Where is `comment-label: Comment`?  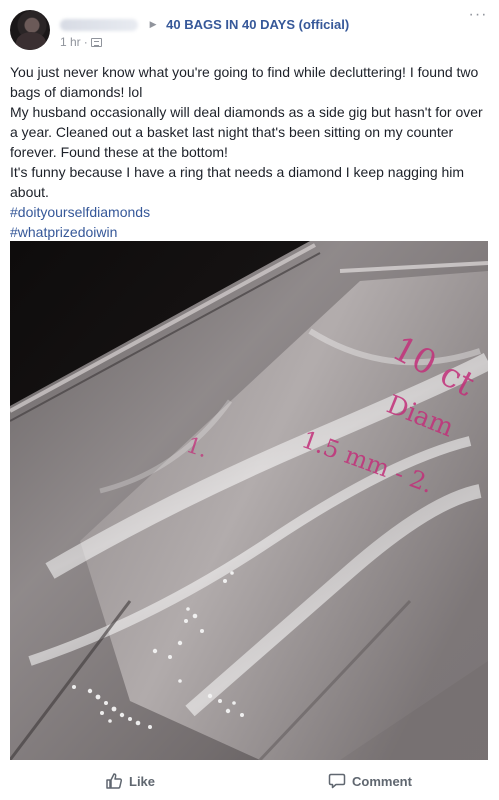 comment-label: Comment is located at coordinates (382, 781).